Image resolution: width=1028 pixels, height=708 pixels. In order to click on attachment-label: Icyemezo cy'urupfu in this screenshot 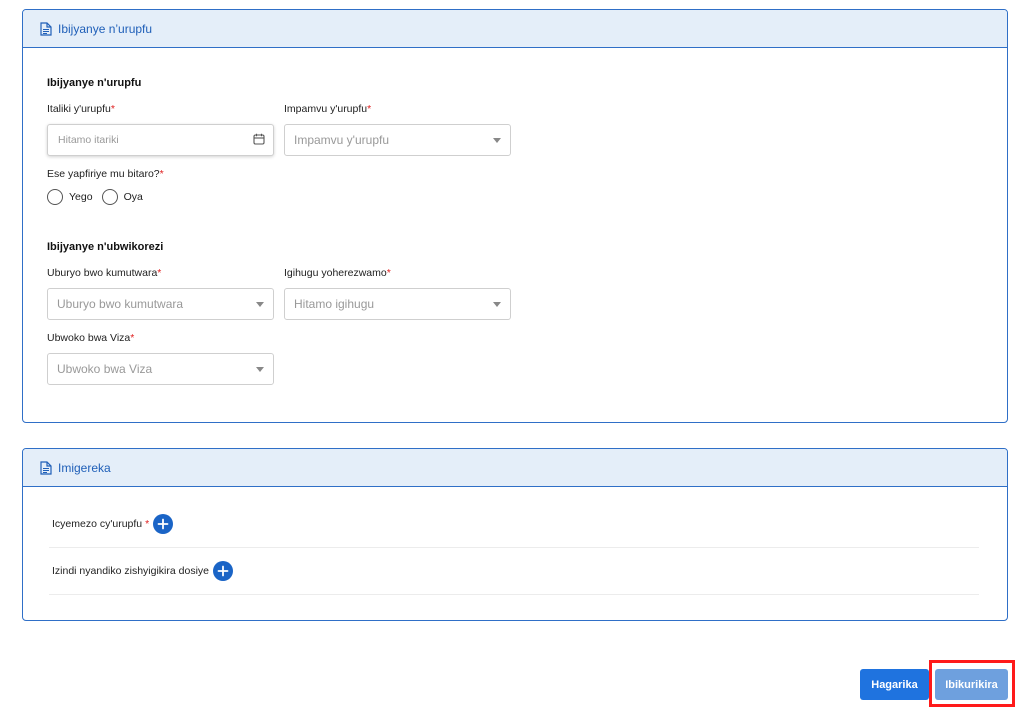, I will do `click(97, 524)`.